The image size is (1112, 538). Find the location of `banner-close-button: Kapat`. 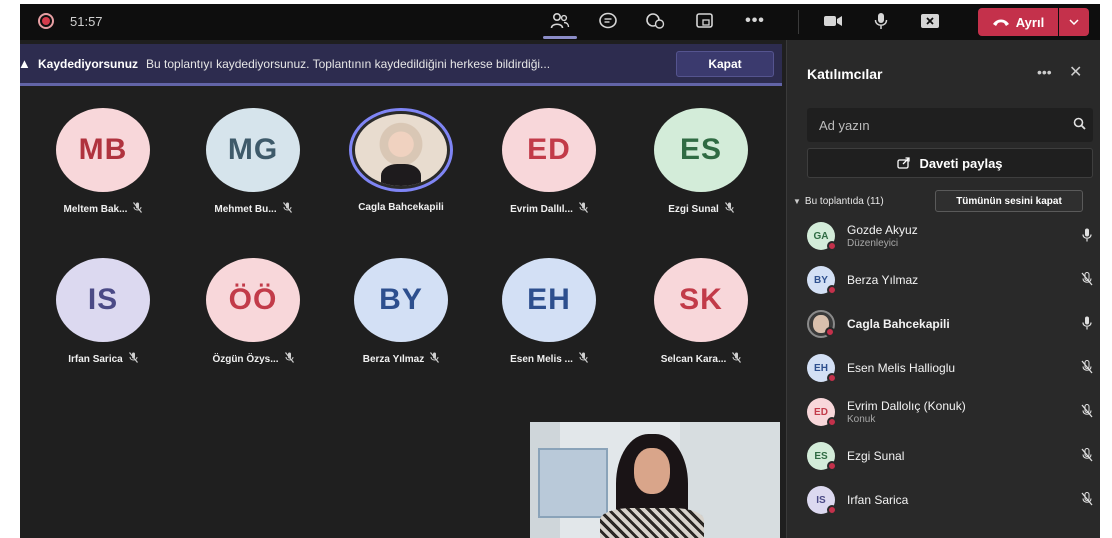

banner-close-button: Kapat is located at coordinates (725, 64).